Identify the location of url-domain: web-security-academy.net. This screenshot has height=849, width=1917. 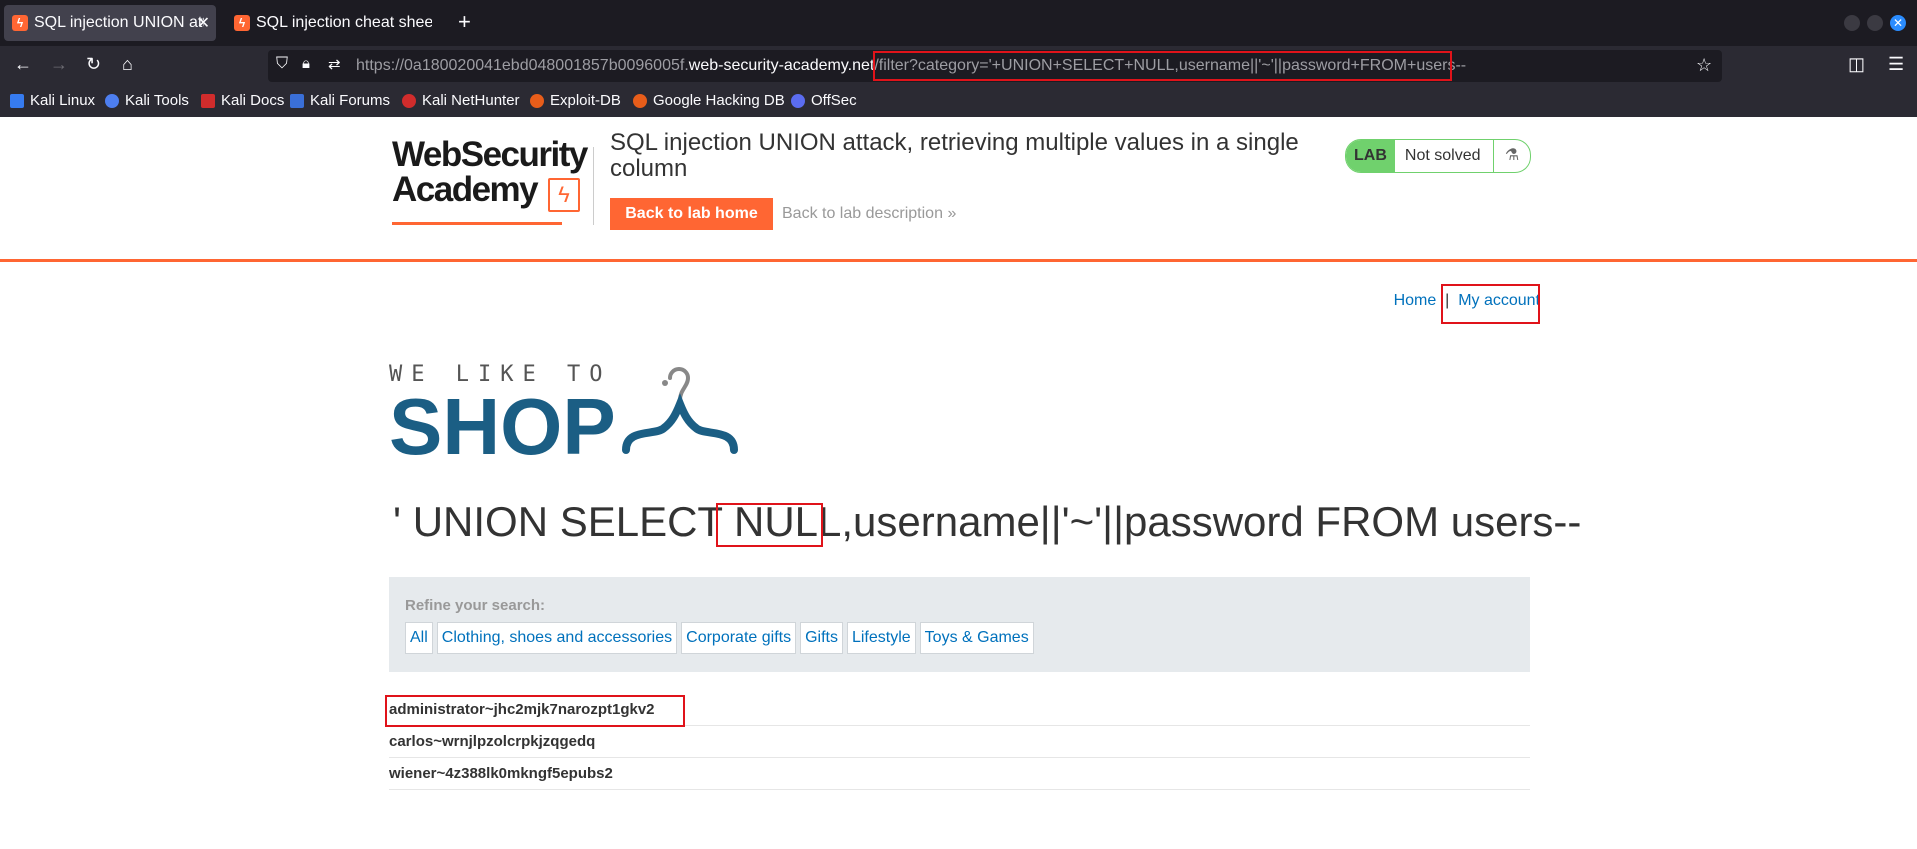
(781, 65).